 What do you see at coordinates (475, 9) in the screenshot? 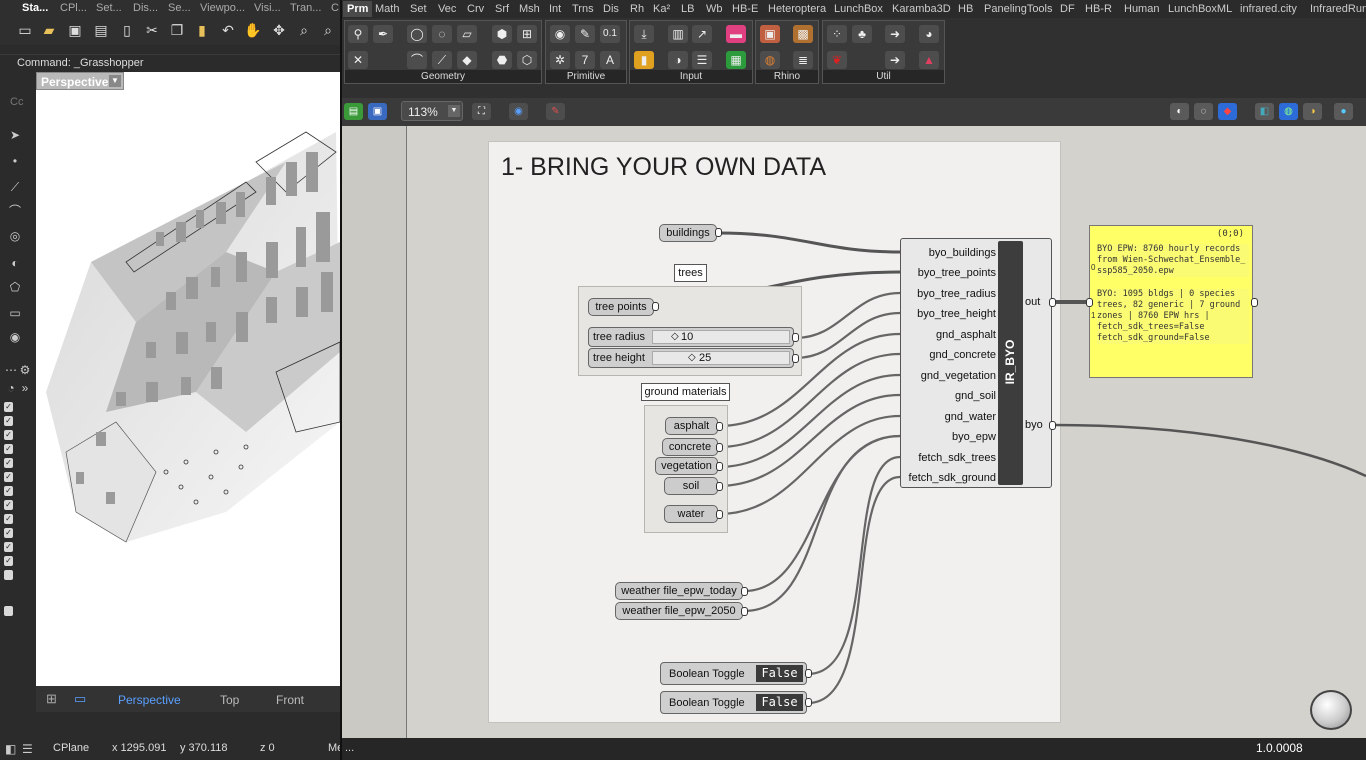
I see `gh-tab-curve: Crv` at bounding box center [475, 9].